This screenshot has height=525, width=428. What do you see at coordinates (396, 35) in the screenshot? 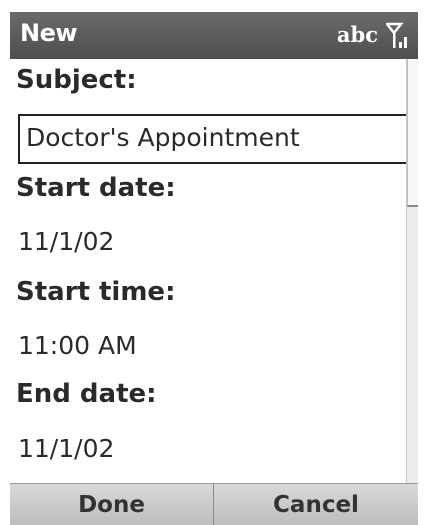
I see `signal-strength-icon` at bounding box center [396, 35].